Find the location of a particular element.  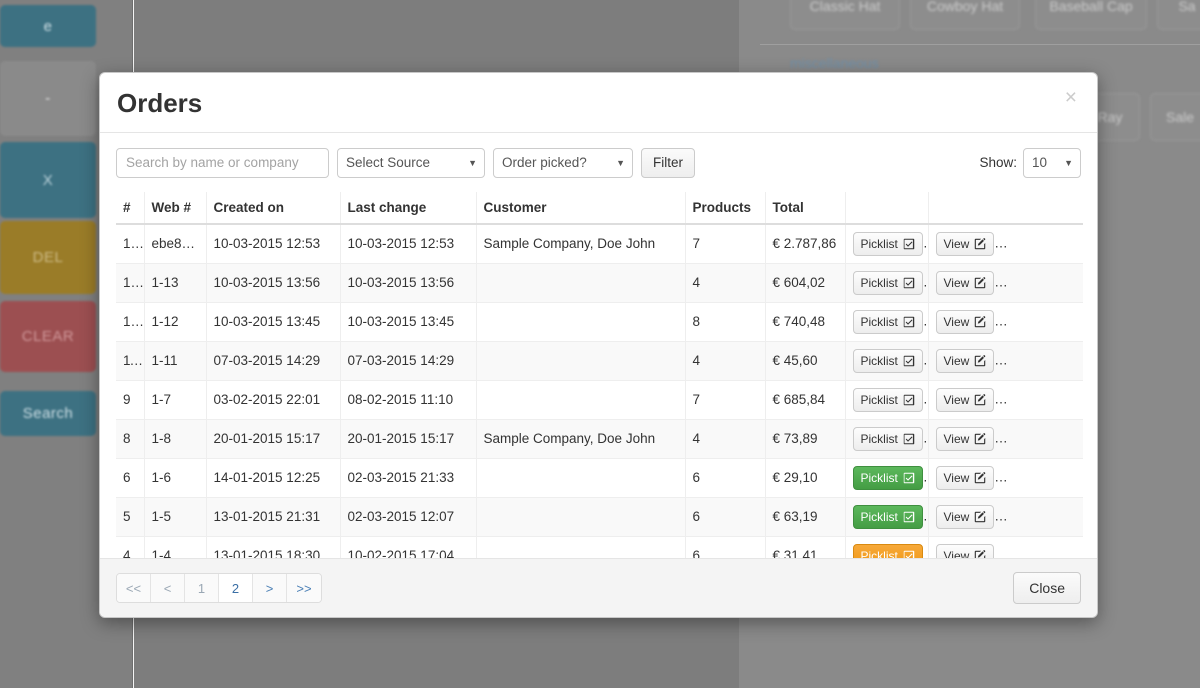

pagination-prev: < is located at coordinates (168, 588).